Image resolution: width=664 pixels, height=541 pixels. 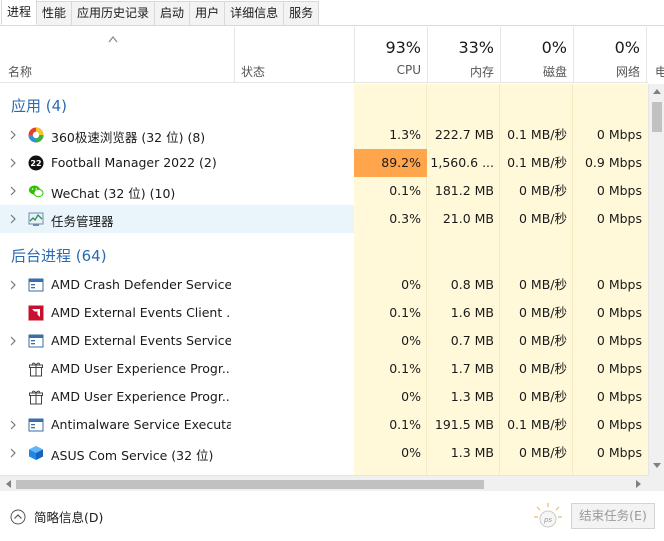 What do you see at coordinates (19, 12) in the screenshot?
I see `tab-processes: 进程` at bounding box center [19, 12].